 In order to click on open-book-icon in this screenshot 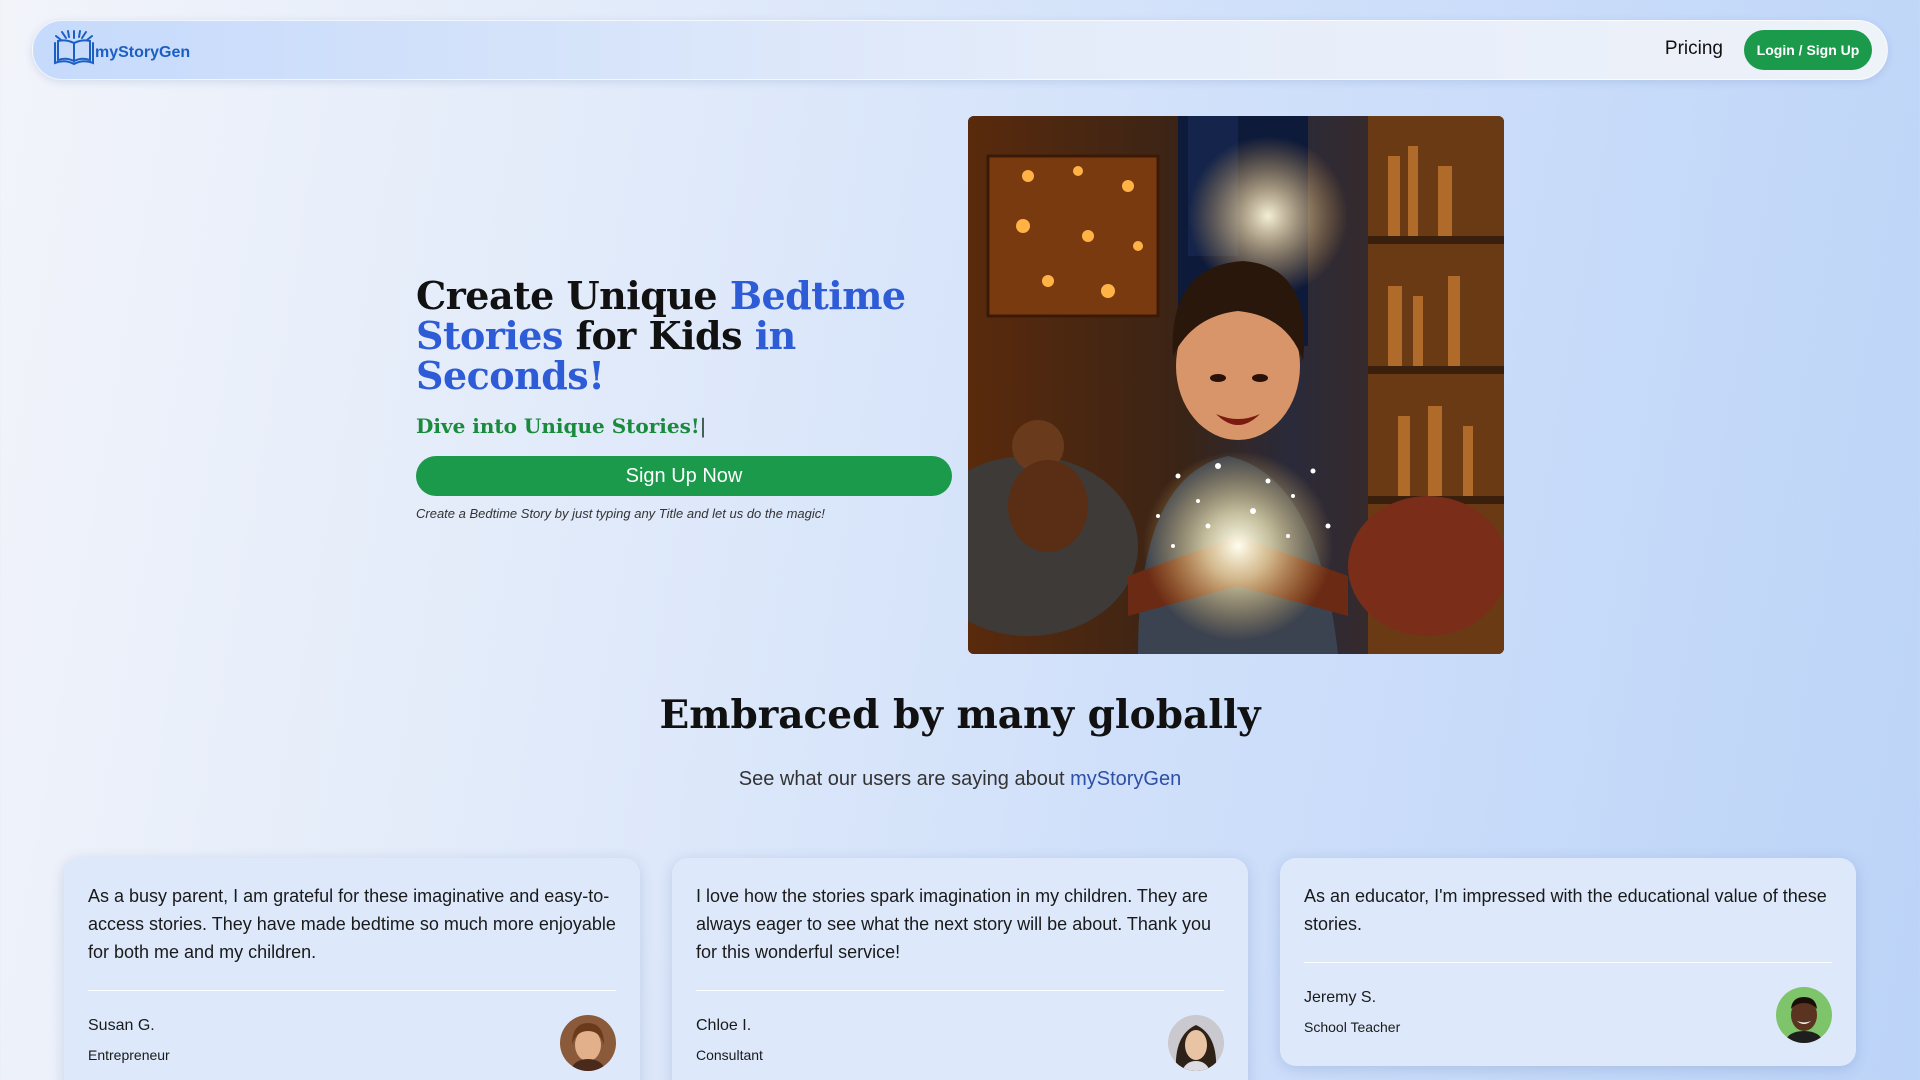, I will do `click(74, 48)`.